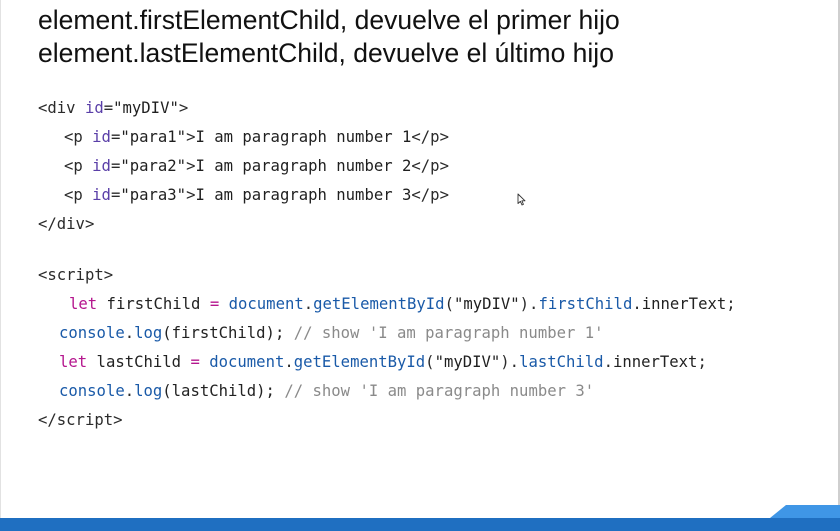 This screenshot has height=531, width=840. Describe the element at coordinates (805, 511) in the screenshot. I see `bottom-accent-shape` at that location.